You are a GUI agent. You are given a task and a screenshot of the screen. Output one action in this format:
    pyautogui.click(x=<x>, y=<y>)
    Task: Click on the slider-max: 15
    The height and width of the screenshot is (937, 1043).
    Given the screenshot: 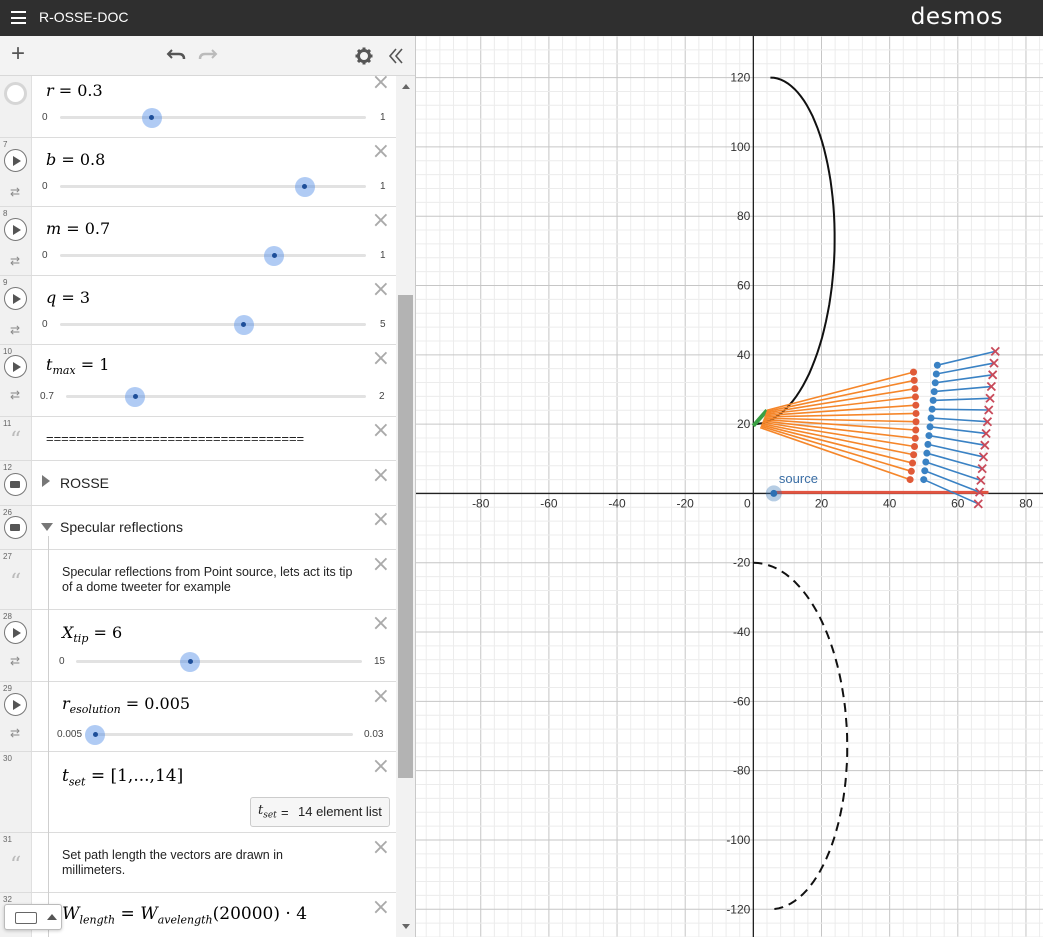 What is the action you would take?
    pyautogui.click(x=379, y=661)
    